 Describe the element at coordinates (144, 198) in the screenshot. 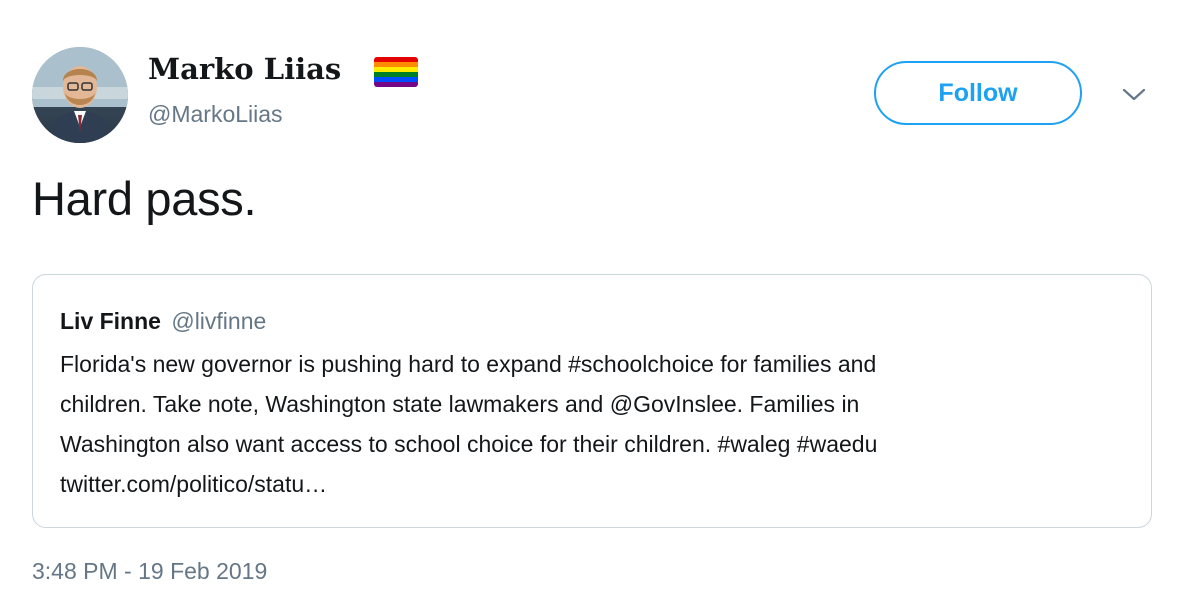

I see `tweet-text: Hard pass.` at that location.